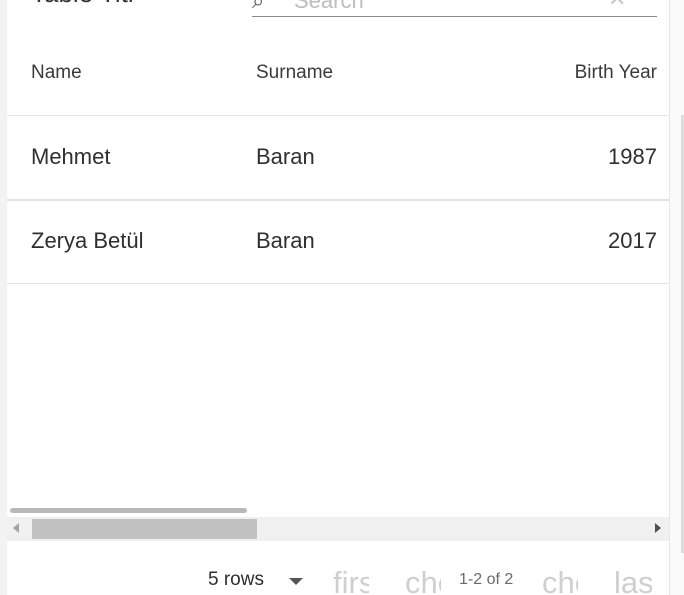  What do you see at coordinates (633, 580) in the screenshot?
I see `last-page-button: last_page` at bounding box center [633, 580].